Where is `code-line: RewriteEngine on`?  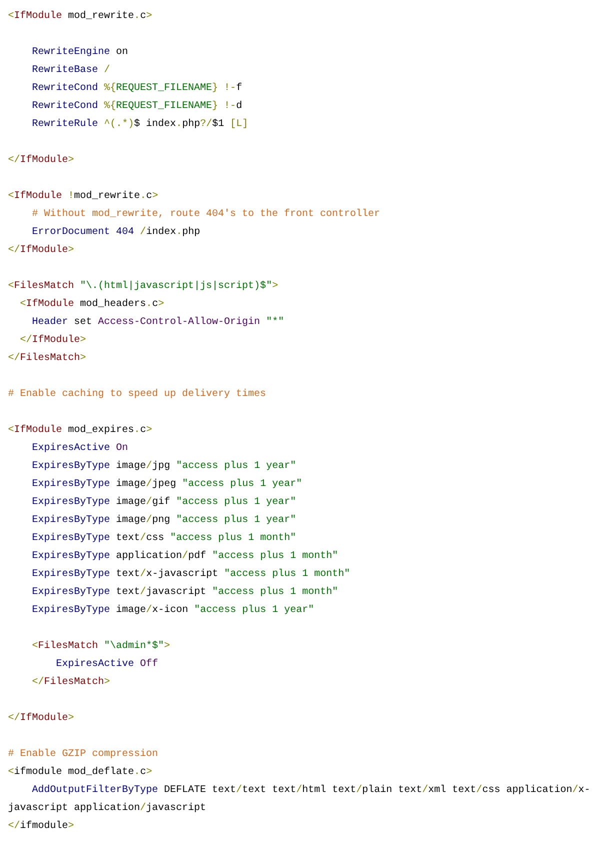
code-line: RewriteEngine on is located at coordinates (80, 53).